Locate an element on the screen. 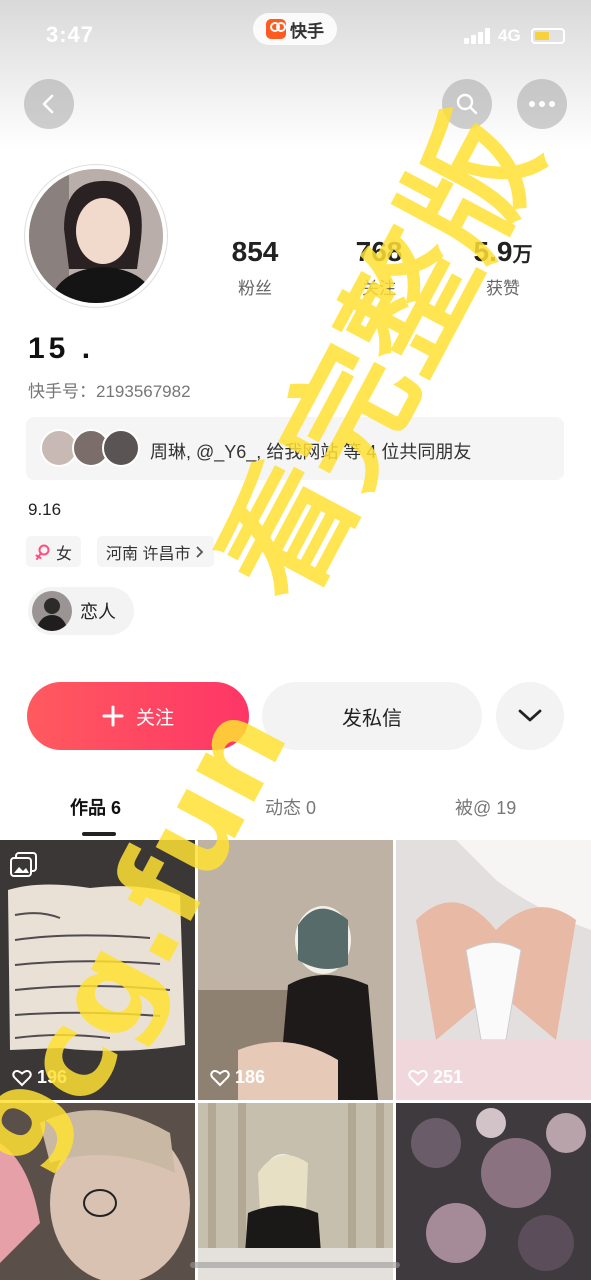 The image size is (591, 1280). following-count: 768 is located at coordinates (379, 251).